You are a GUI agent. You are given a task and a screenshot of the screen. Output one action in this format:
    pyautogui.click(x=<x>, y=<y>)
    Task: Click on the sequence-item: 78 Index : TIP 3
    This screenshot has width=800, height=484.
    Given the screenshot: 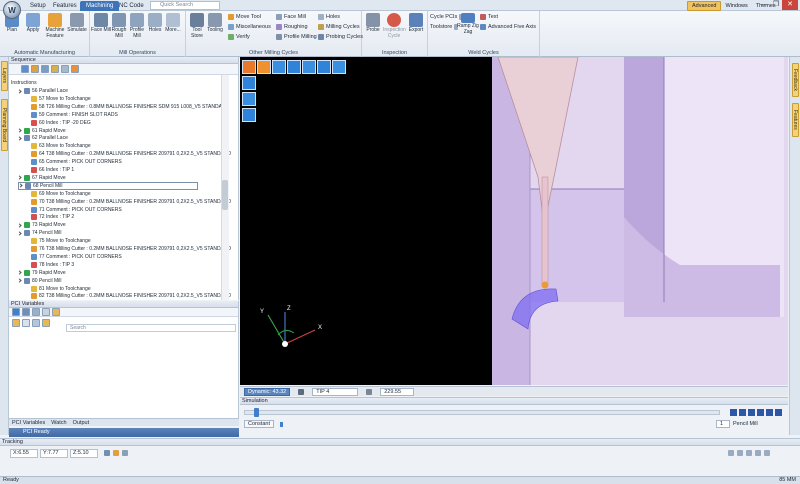 What is the action you would take?
    pyautogui.click(x=52, y=265)
    